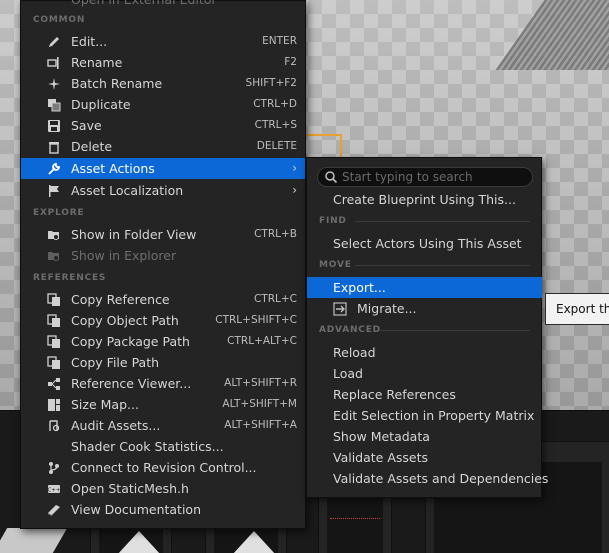 Image resolution: width=609 pixels, height=553 pixels. I want to click on menu-item-copy-file-path: Copy File Path, so click(163, 362).